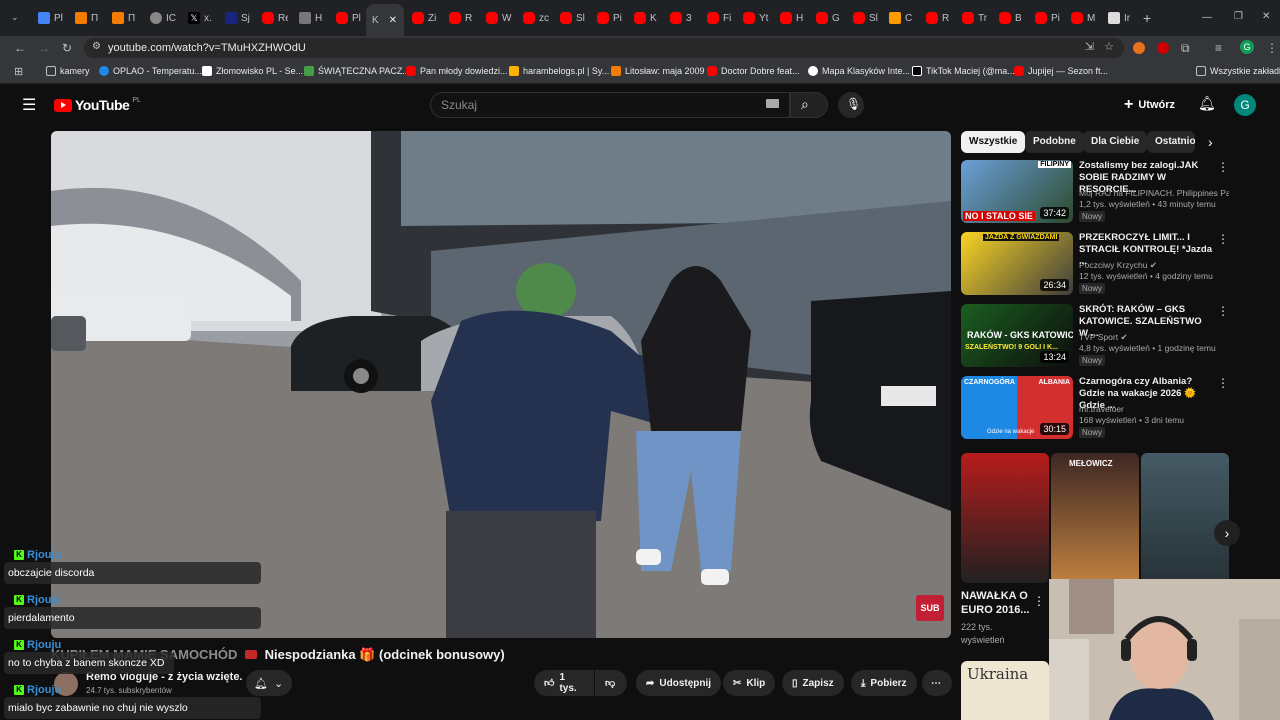 Image resolution: width=1280 pixels, height=720 pixels. What do you see at coordinates (756, 18) in the screenshot?
I see `browser-tab: Yt` at bounding box center [756, 18].